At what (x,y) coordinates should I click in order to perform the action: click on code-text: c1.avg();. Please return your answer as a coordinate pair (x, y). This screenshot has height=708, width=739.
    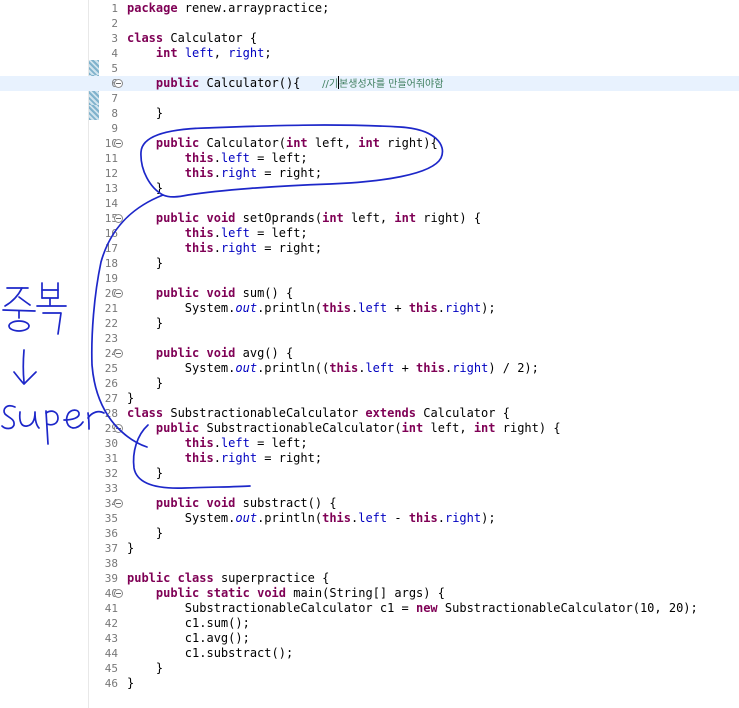
    Looking at the image, I should click on (188, 638).